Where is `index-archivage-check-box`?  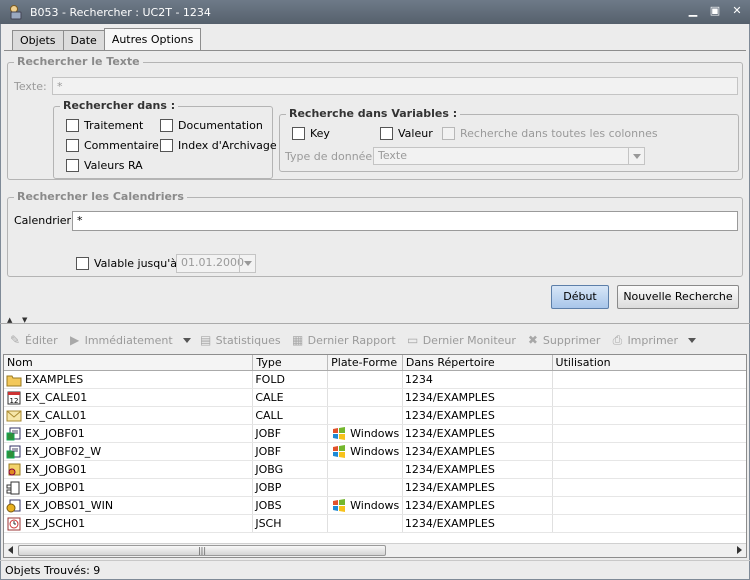 index-archivage-check-box is located at coordinates (166, 145).